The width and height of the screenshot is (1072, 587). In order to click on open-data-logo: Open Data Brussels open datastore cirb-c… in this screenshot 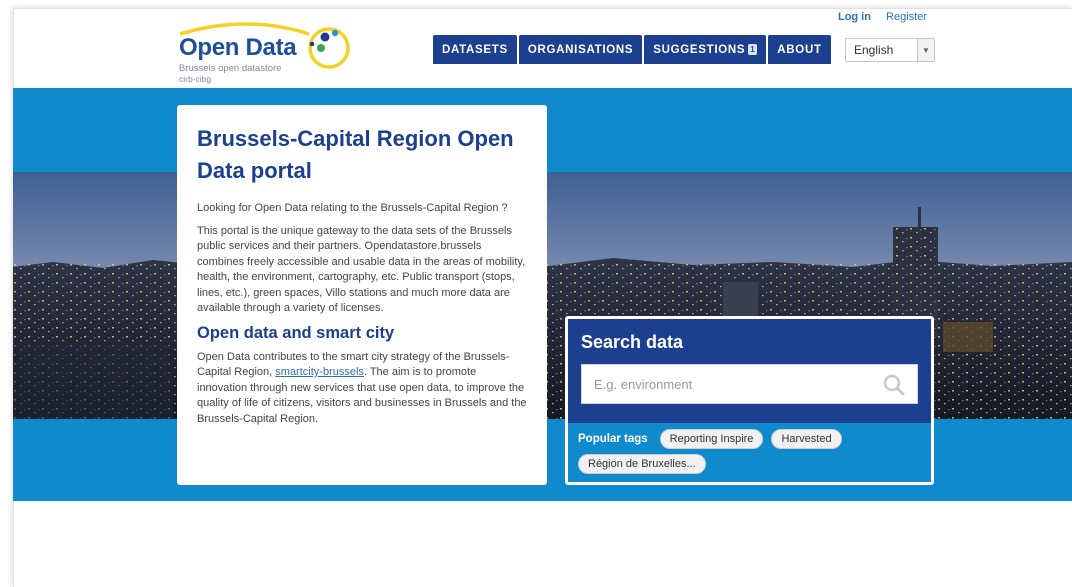, I will do `click(267, 53)`.